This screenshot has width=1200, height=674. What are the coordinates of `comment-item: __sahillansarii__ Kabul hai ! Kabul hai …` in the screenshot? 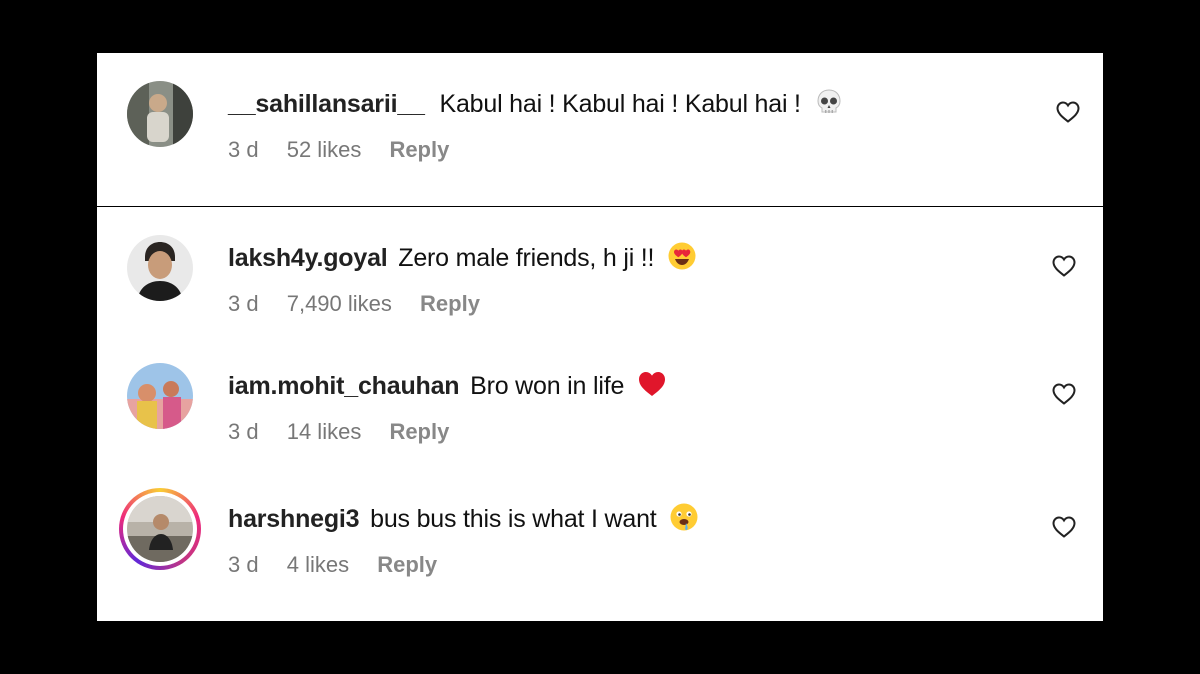 It's located at (600, 108).